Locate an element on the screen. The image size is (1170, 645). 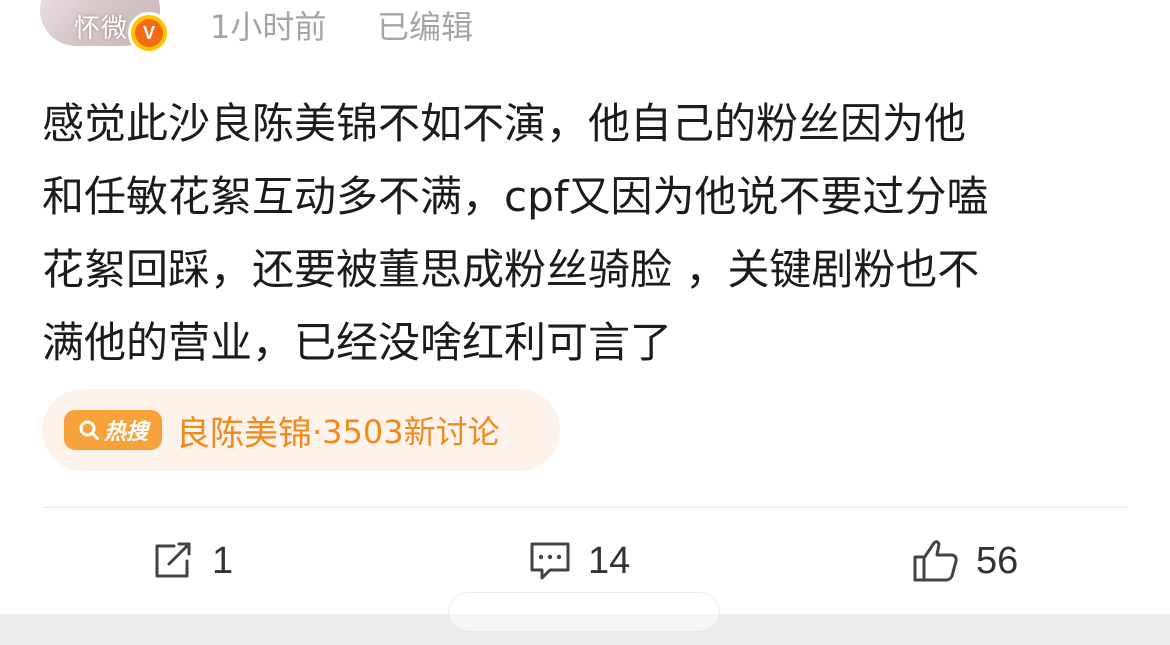
post-text-line: 满他的营业，已经没啥红利可言了 is located at coordinates (357, 342).